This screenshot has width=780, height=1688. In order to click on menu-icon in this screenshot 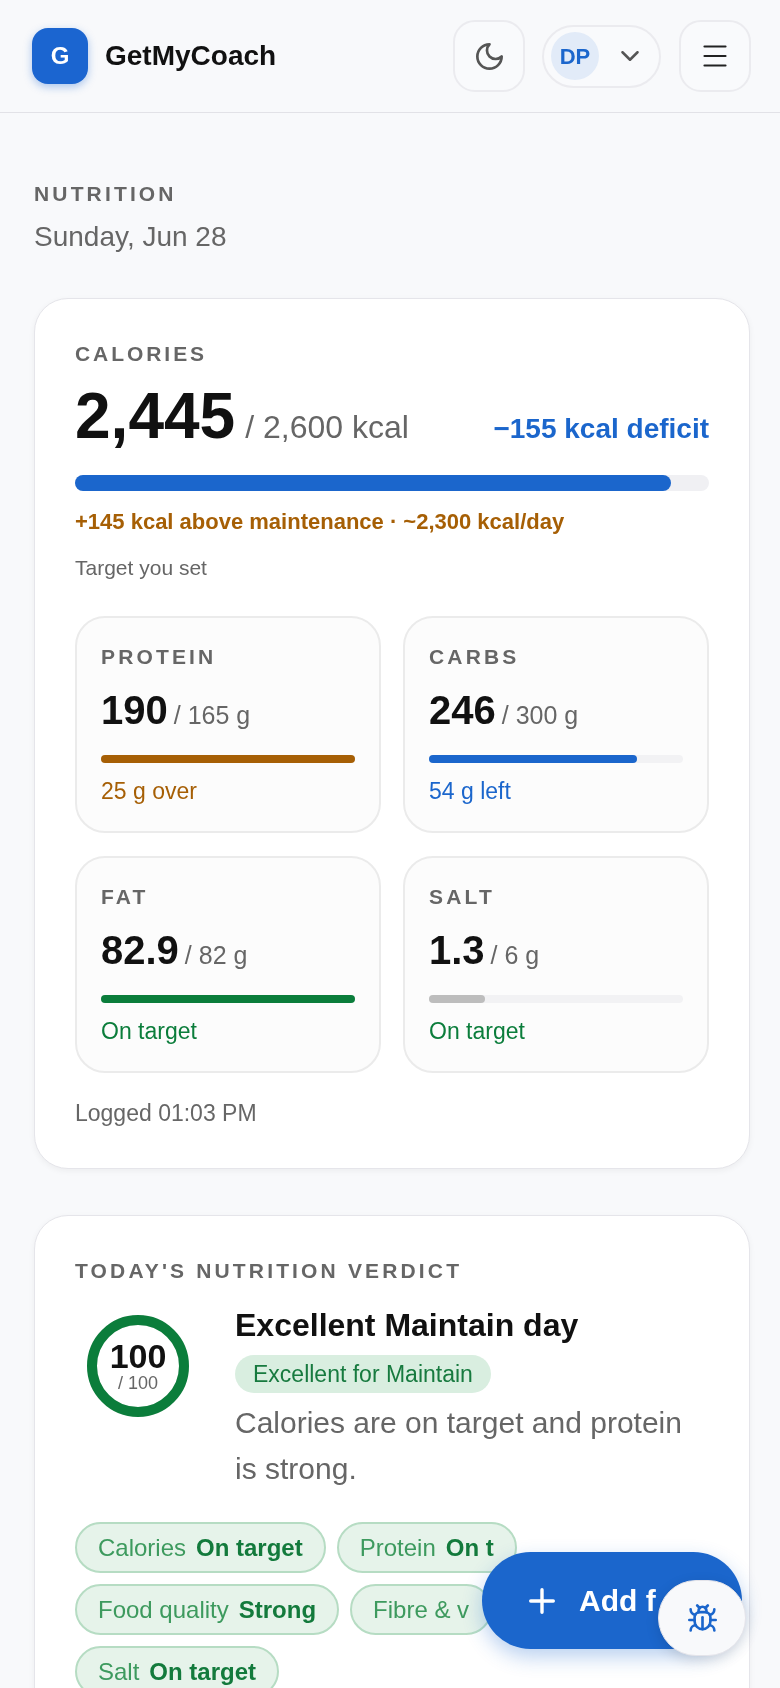, I will do `click(715, 56)`.